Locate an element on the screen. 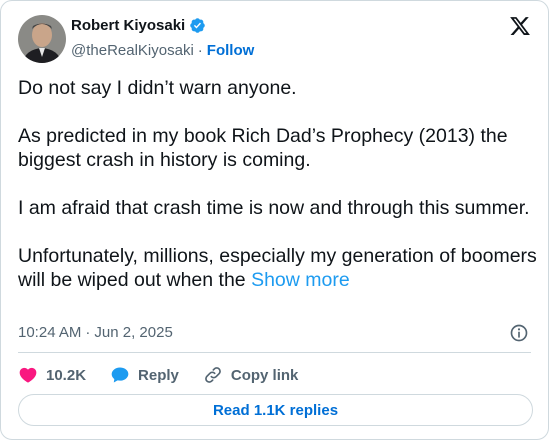 Image resolution: width=551 pixels, height=442 pixels. info-icon is located at coordinates (519, 333).